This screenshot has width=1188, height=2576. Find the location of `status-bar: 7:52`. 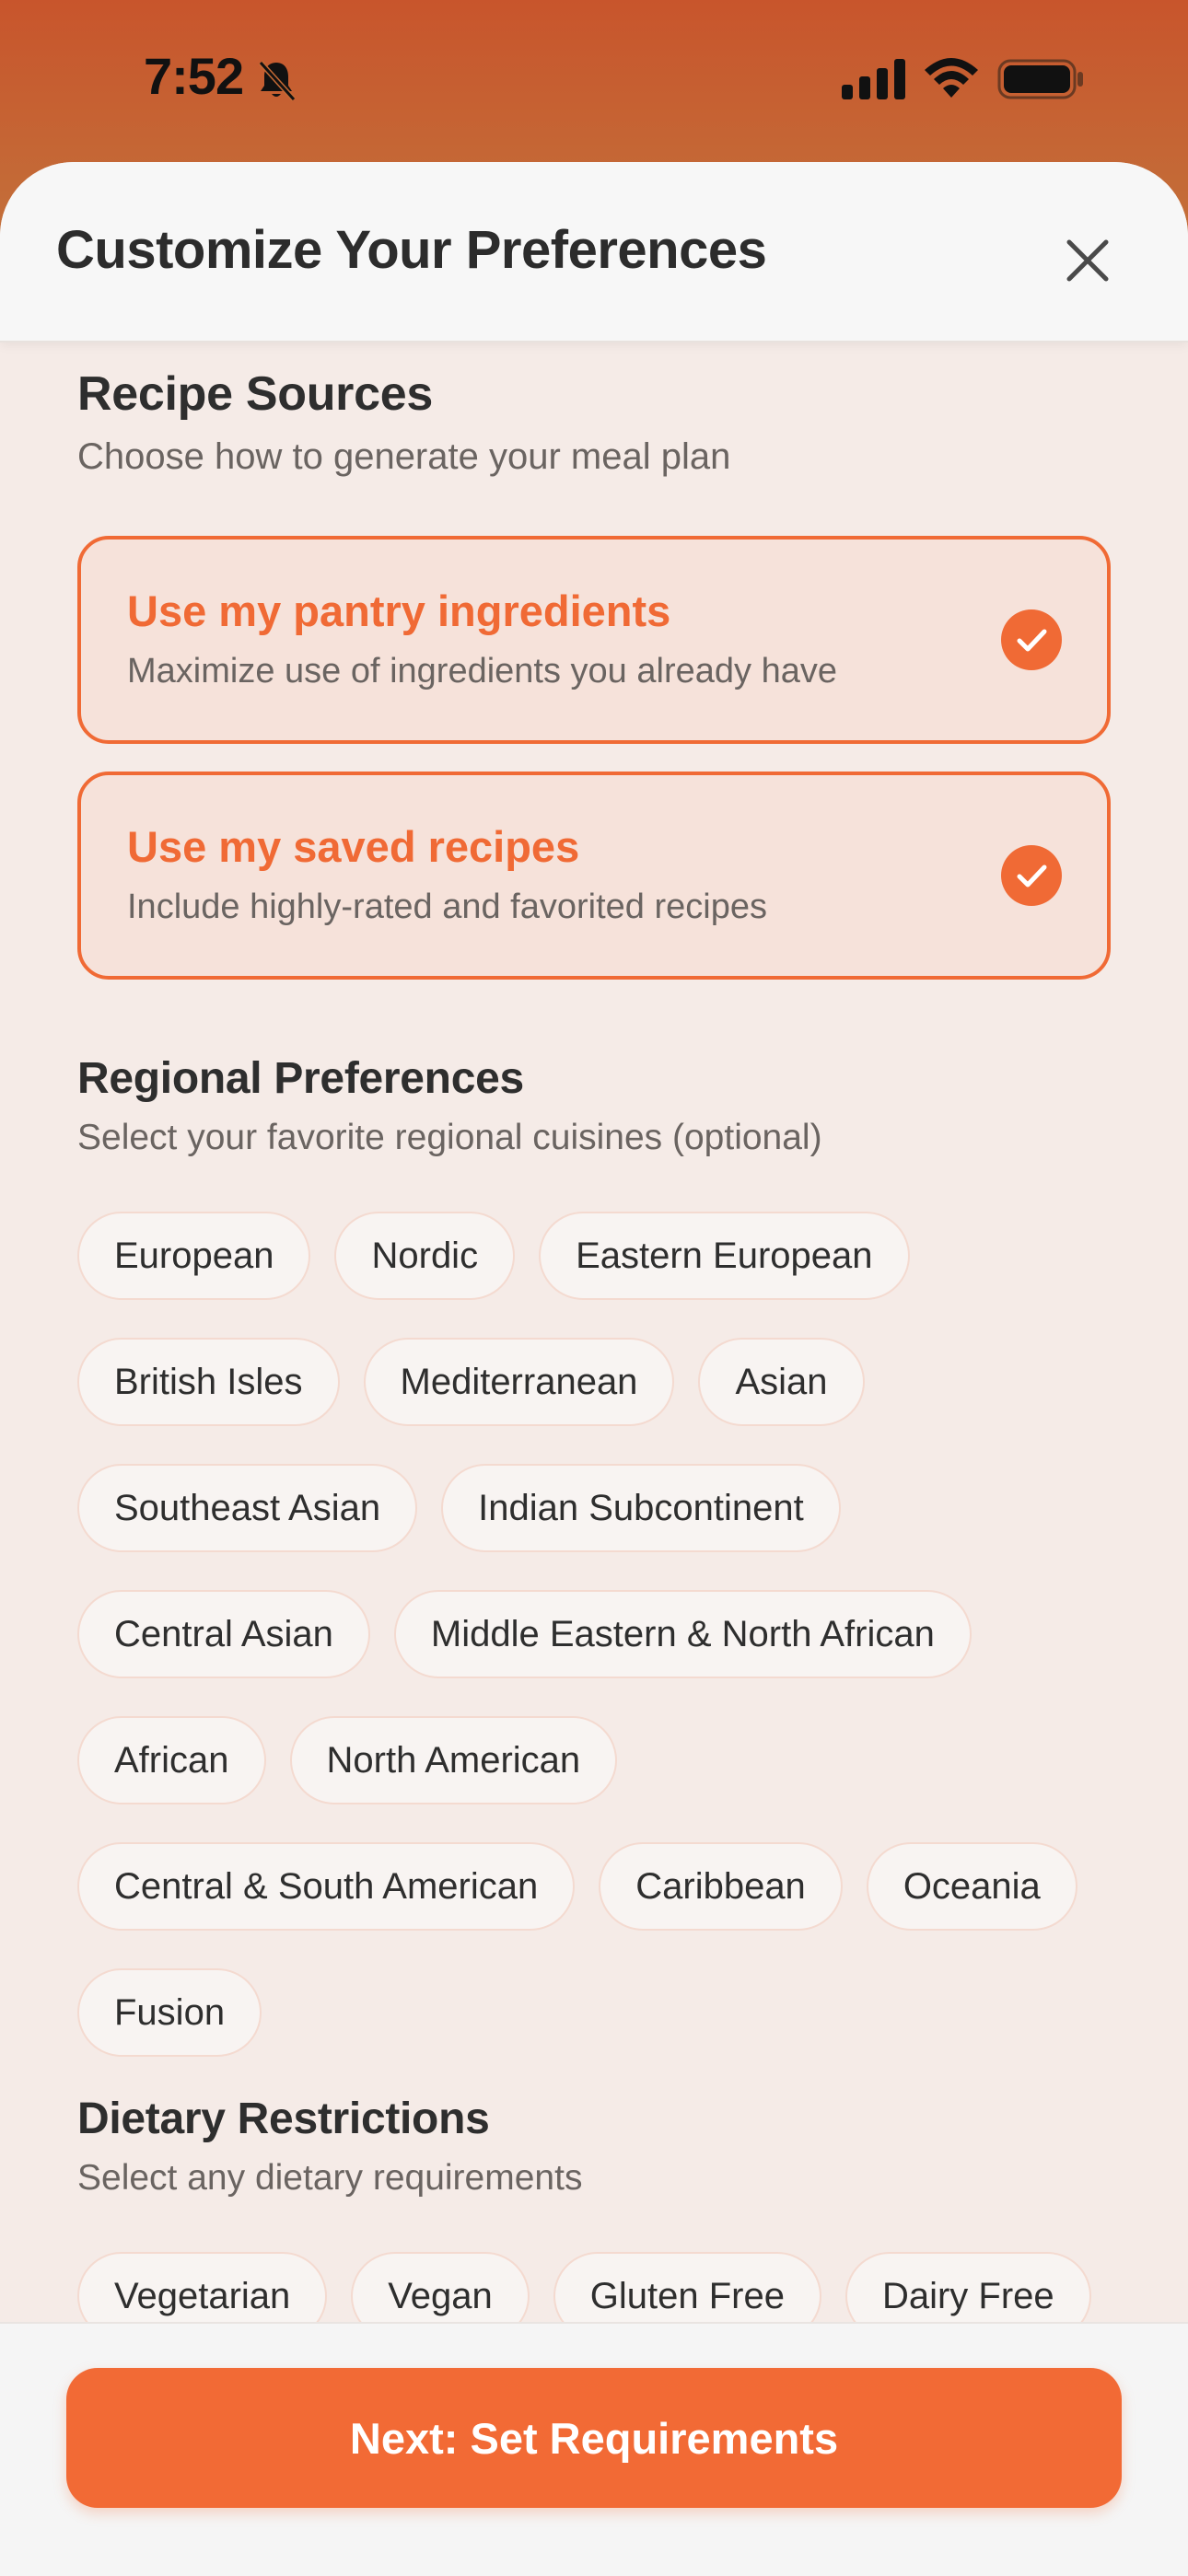

status-bar: 7:52 is located at coordinates (594, 80).